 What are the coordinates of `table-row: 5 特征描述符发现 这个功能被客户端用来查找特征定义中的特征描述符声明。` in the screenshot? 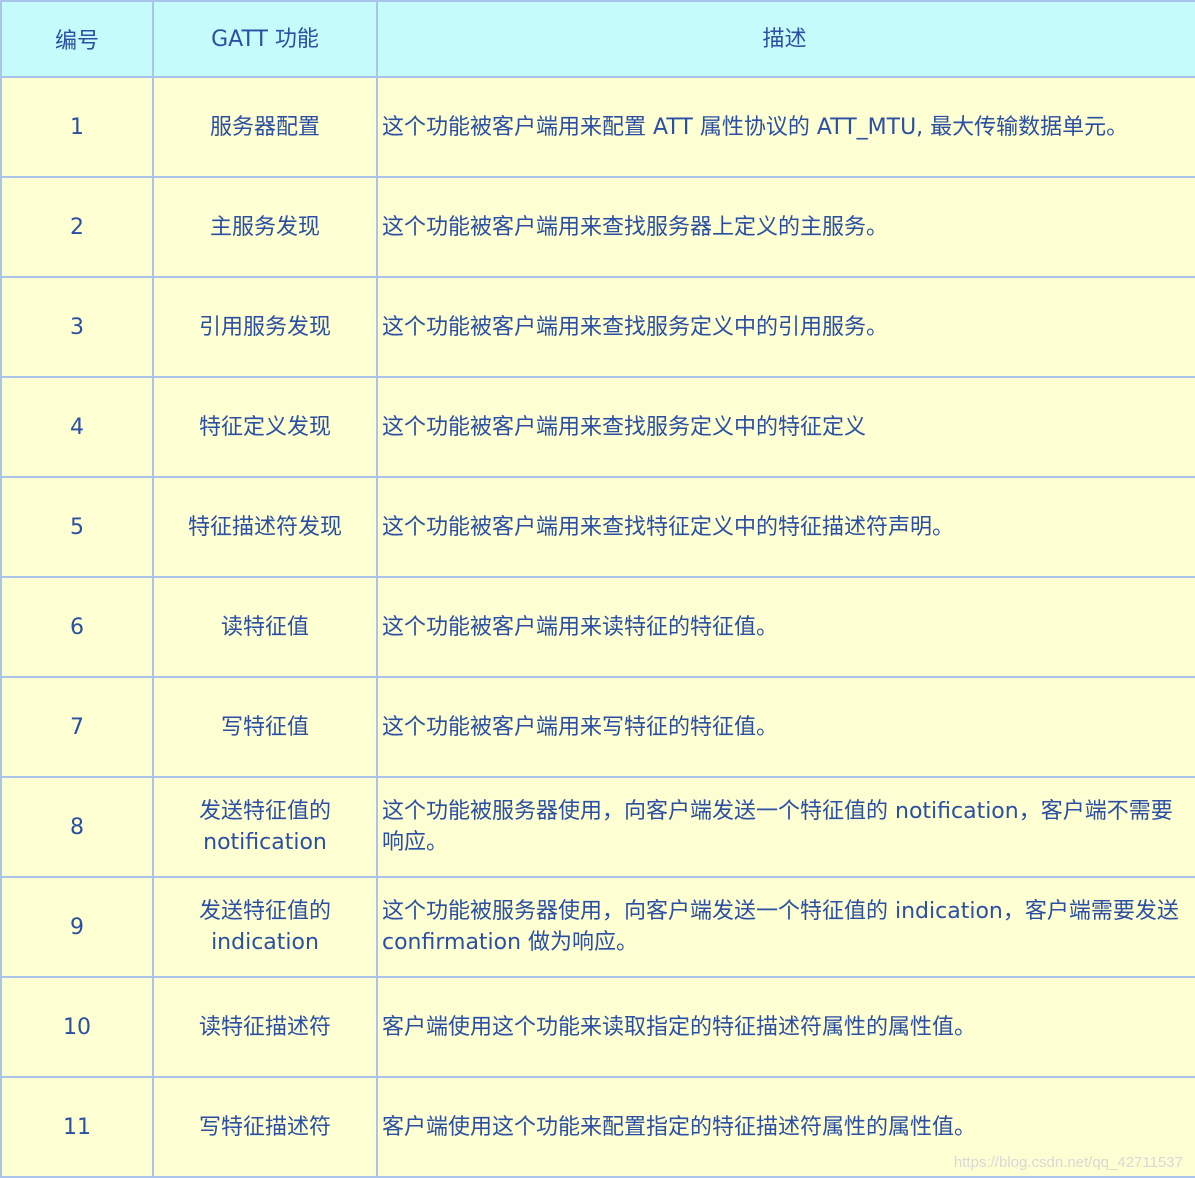 It's located at (597, 527).